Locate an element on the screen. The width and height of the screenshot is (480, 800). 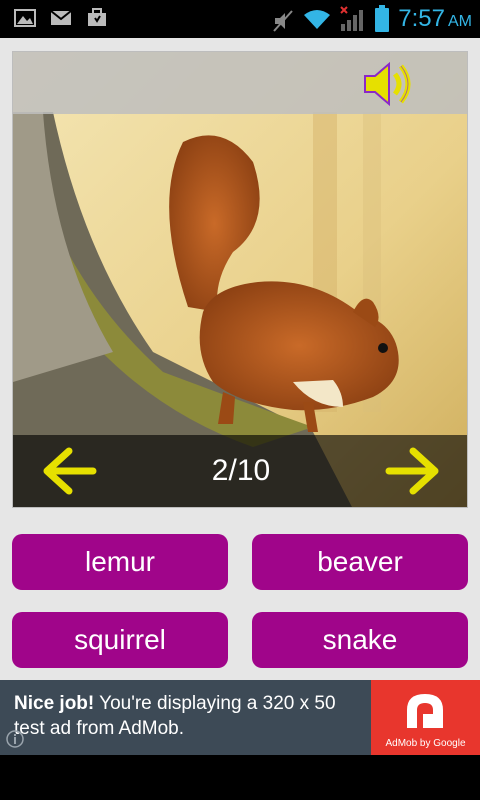
battery-icon is located at coordinates (382, 19).